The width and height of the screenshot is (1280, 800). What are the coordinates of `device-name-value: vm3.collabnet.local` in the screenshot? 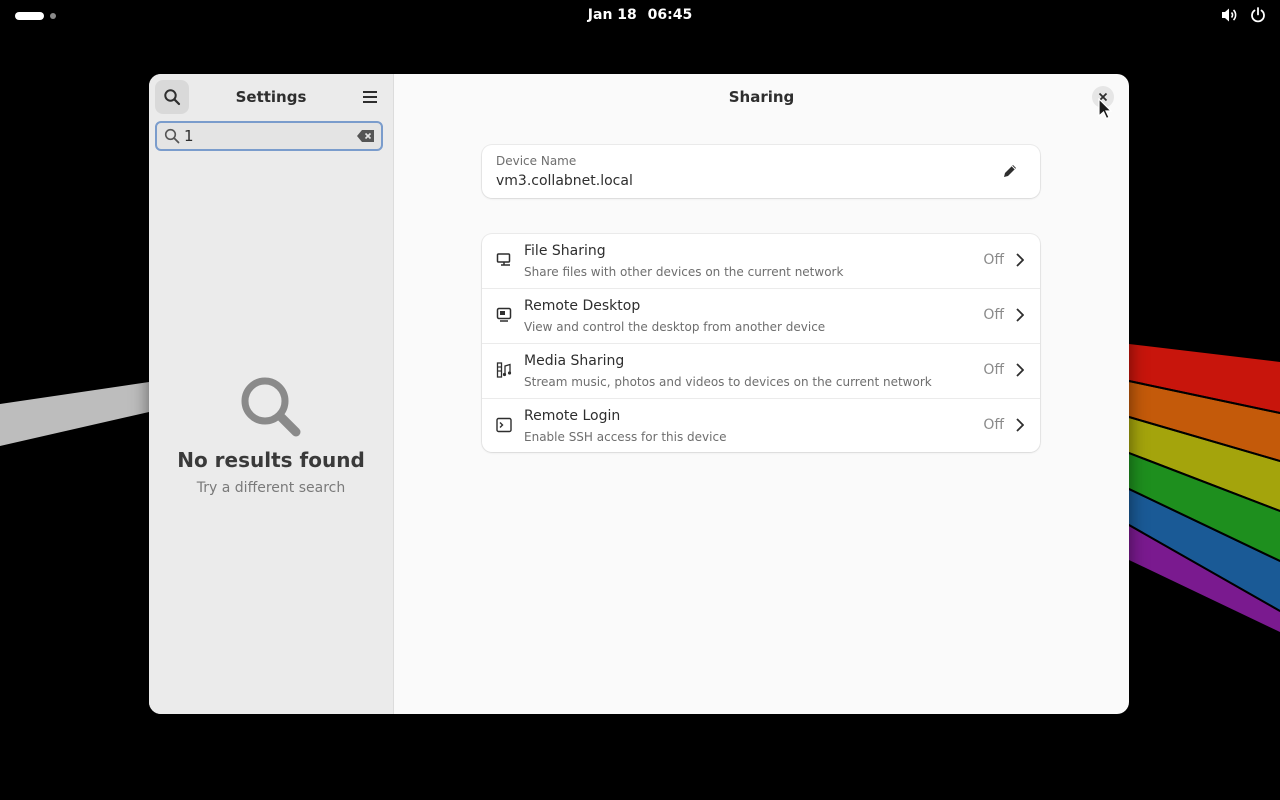 It's located at (564, 181).